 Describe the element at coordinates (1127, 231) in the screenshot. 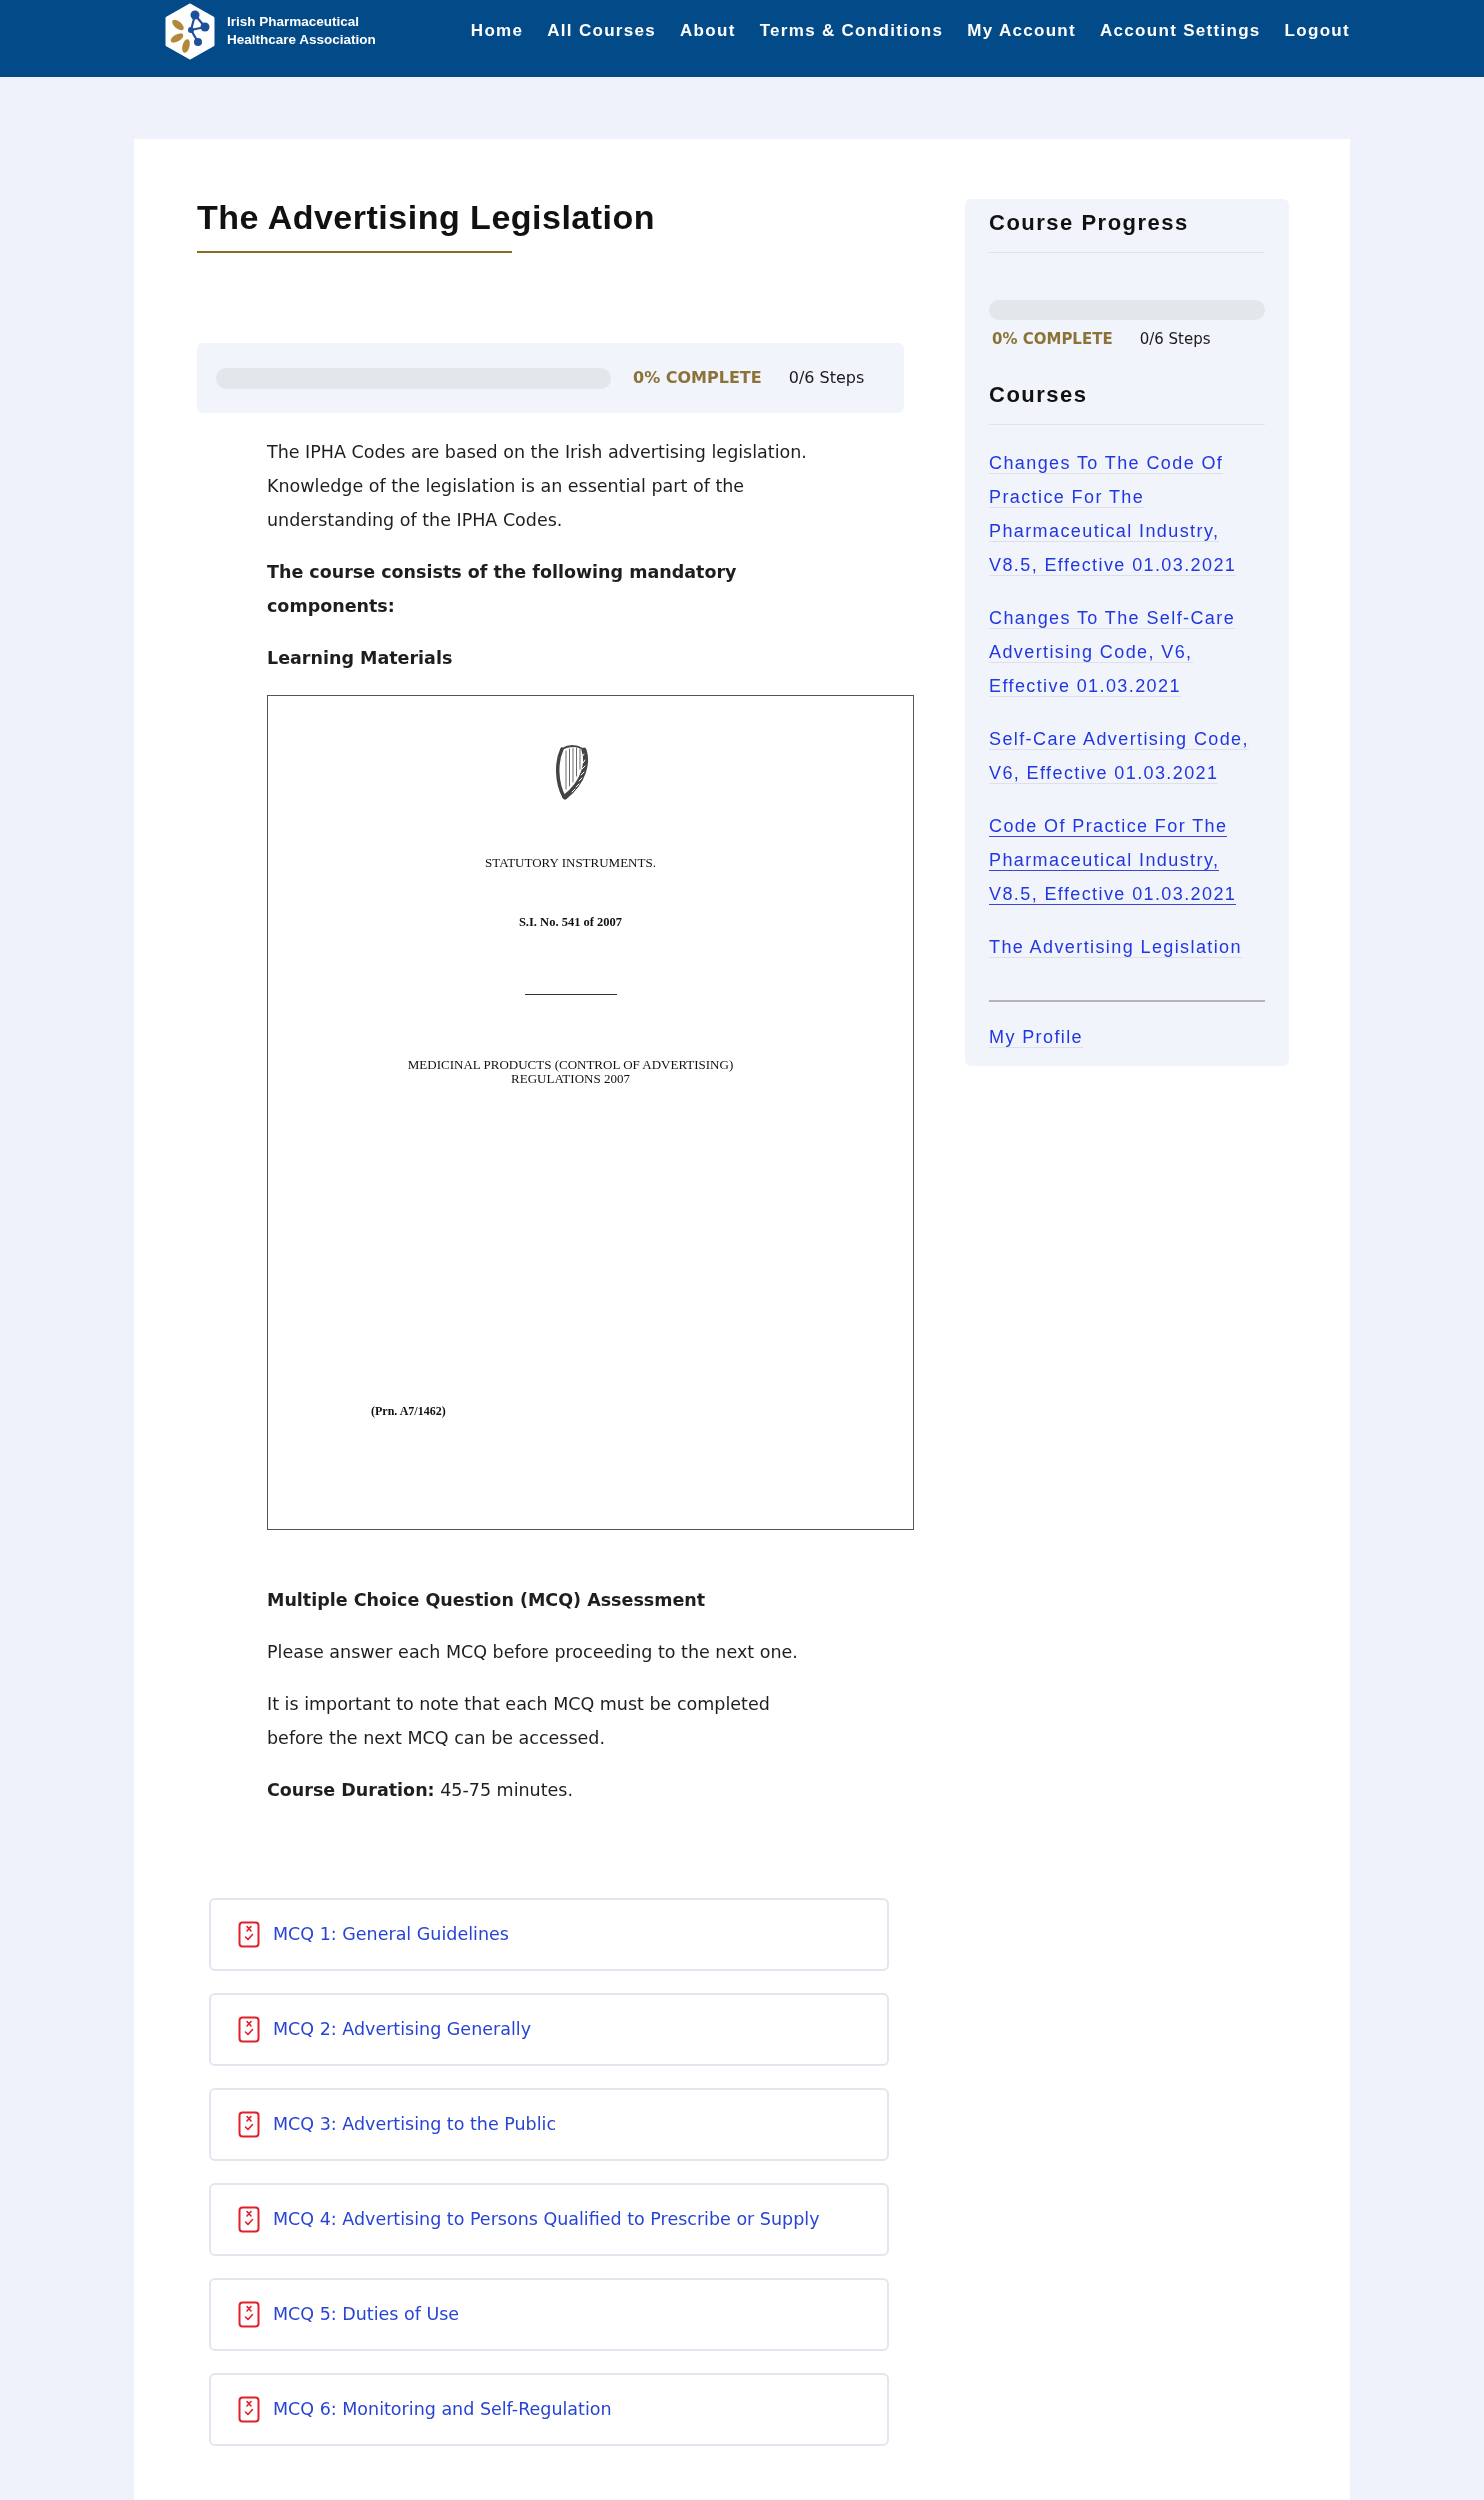

I see `sidebar-heading: Course Progress` at that location.